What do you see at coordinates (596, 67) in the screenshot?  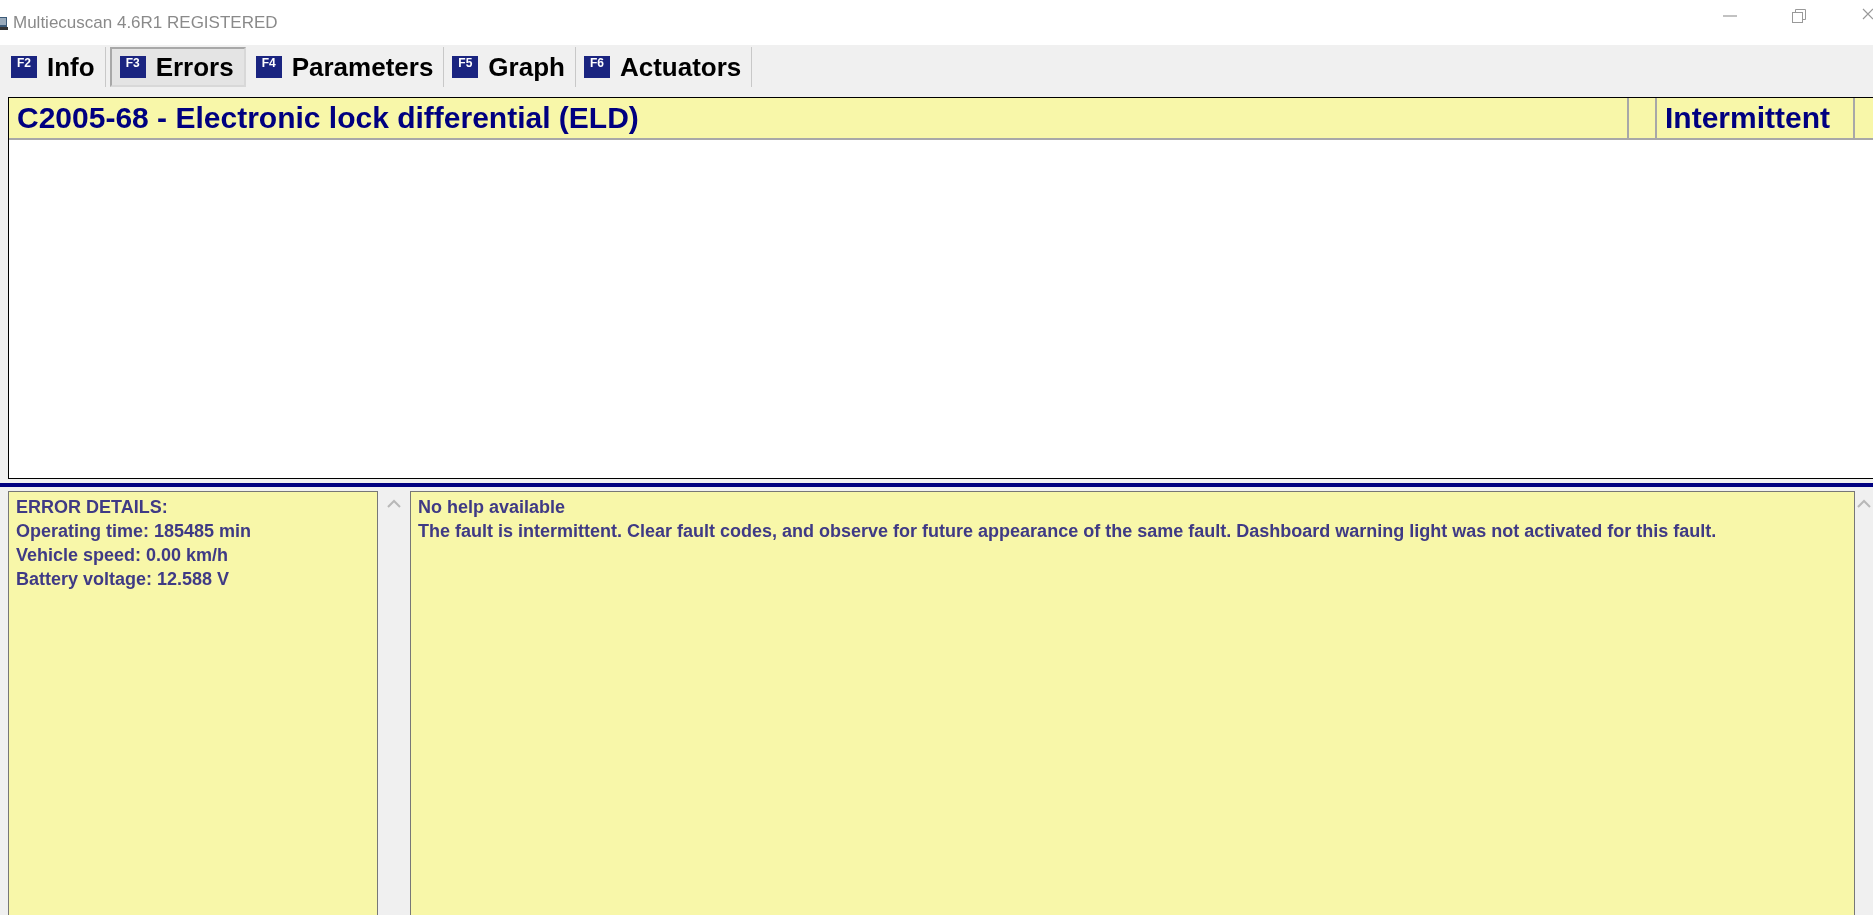 I see `function-key-badge: F6` at bounding box center [596, 67].